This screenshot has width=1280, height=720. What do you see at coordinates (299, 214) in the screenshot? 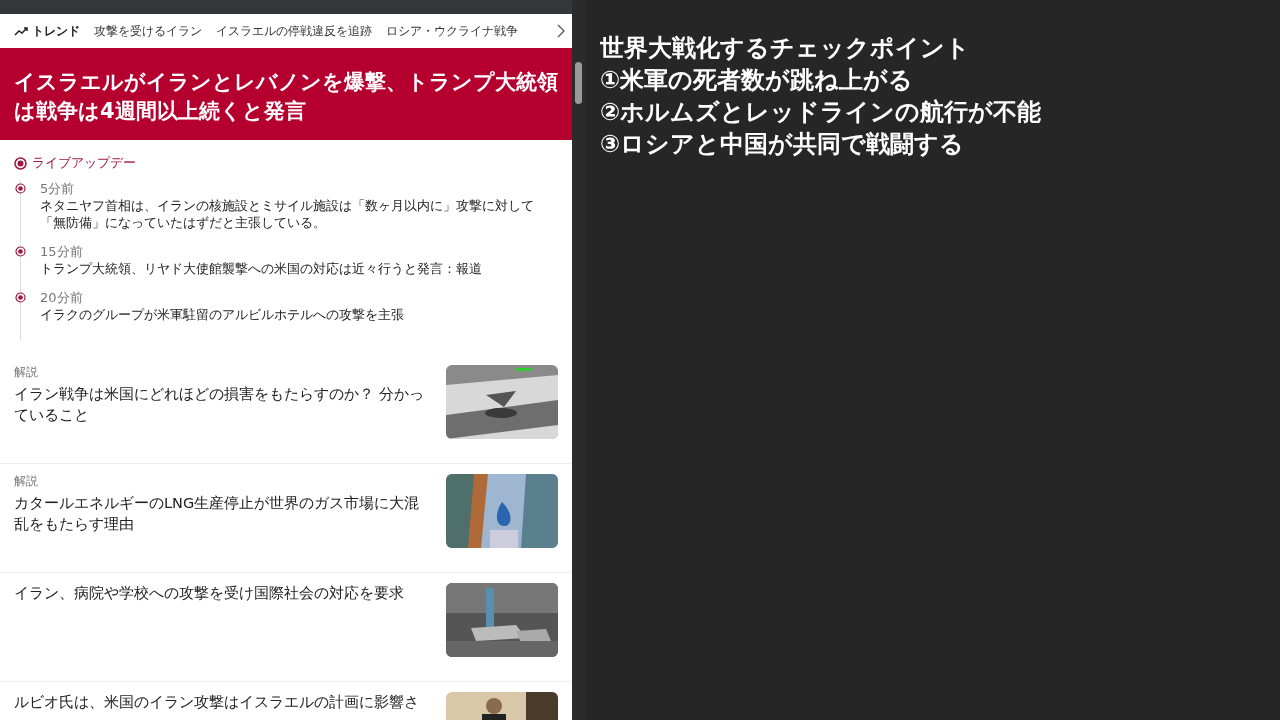
I see `update-text: ネタニヤフ首相は、イランの核施設とミサイル施設は「数ヶ月以内に」攻撃に対して「無防備」になっていたはずだと主張している。` at bounding box center [299, 214].